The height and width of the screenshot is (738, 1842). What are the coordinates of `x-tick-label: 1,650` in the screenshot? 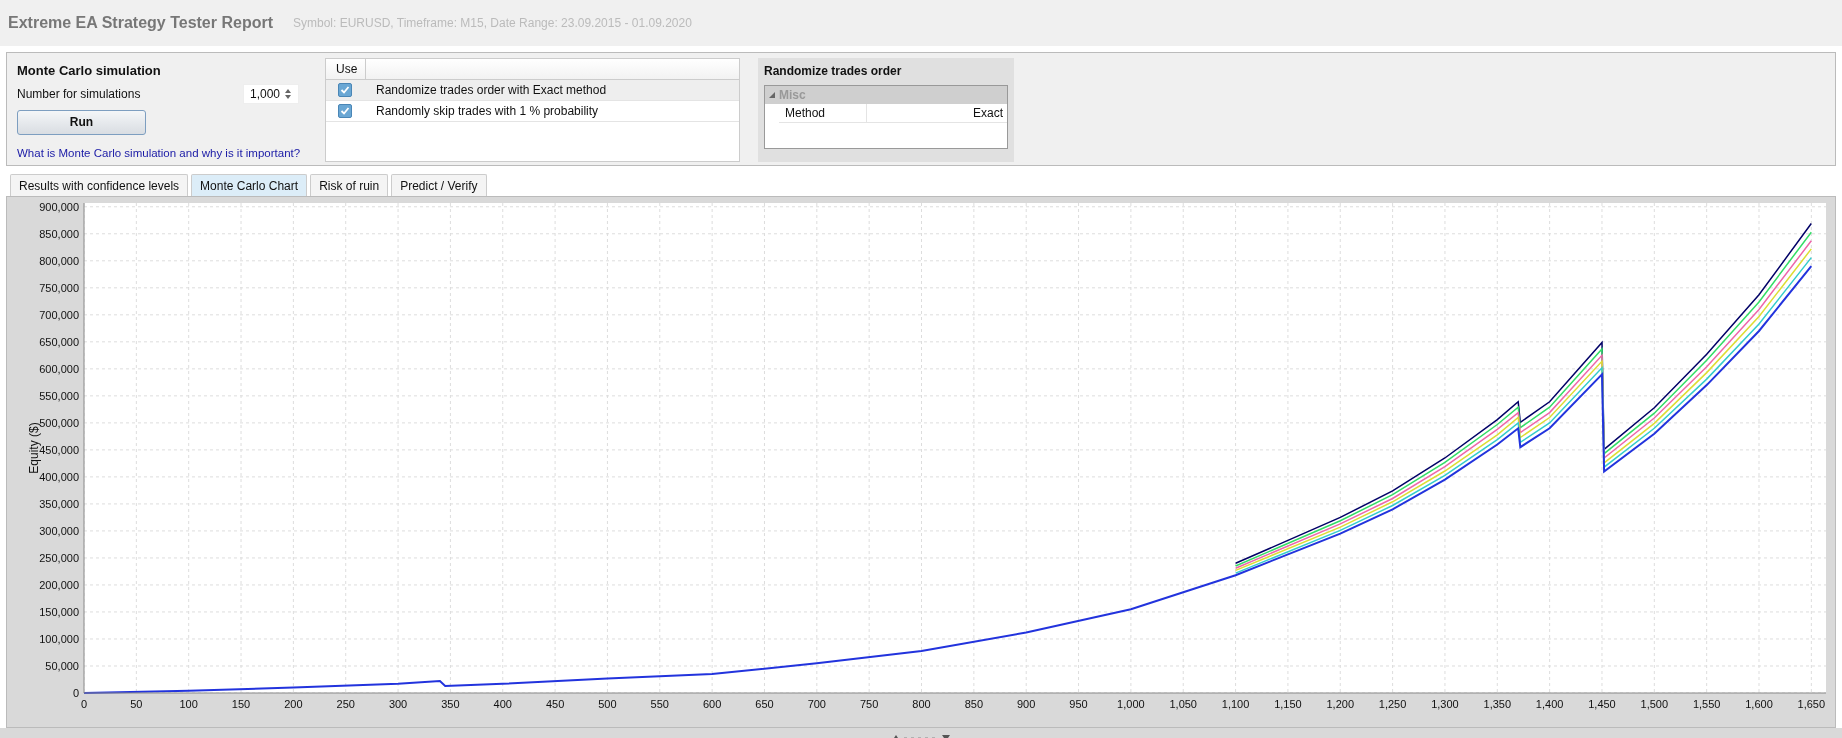 It's located at (1811, 704).